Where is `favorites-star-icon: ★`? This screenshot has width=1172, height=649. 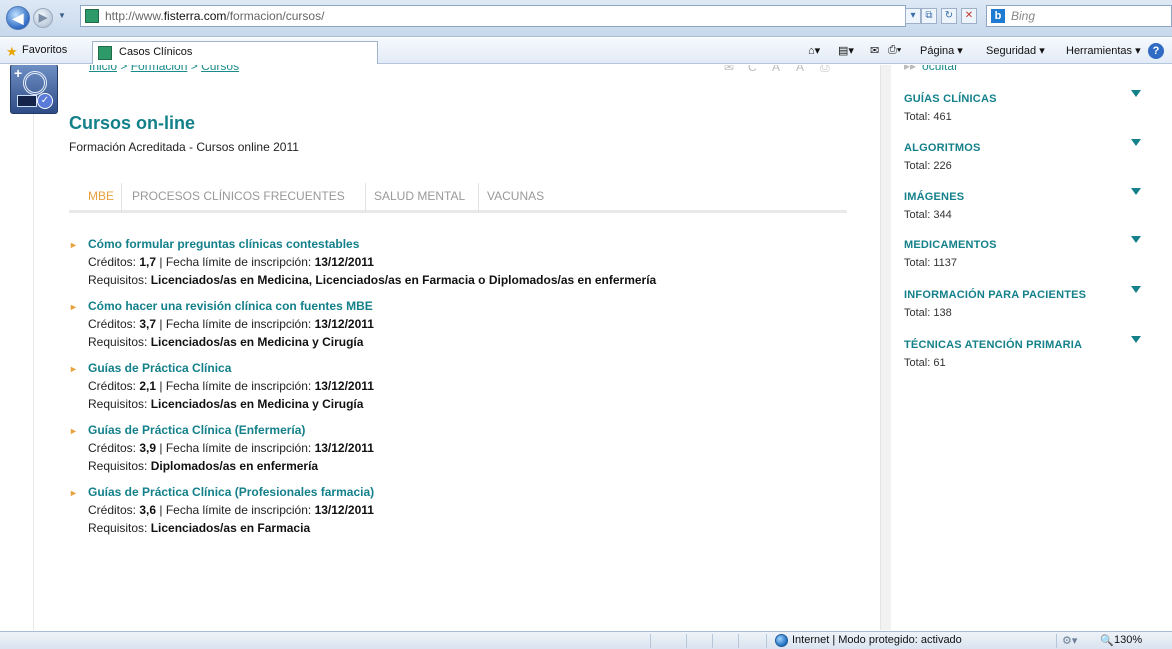
favorites-star-icon: ★ is located at coordinates (12, 52).